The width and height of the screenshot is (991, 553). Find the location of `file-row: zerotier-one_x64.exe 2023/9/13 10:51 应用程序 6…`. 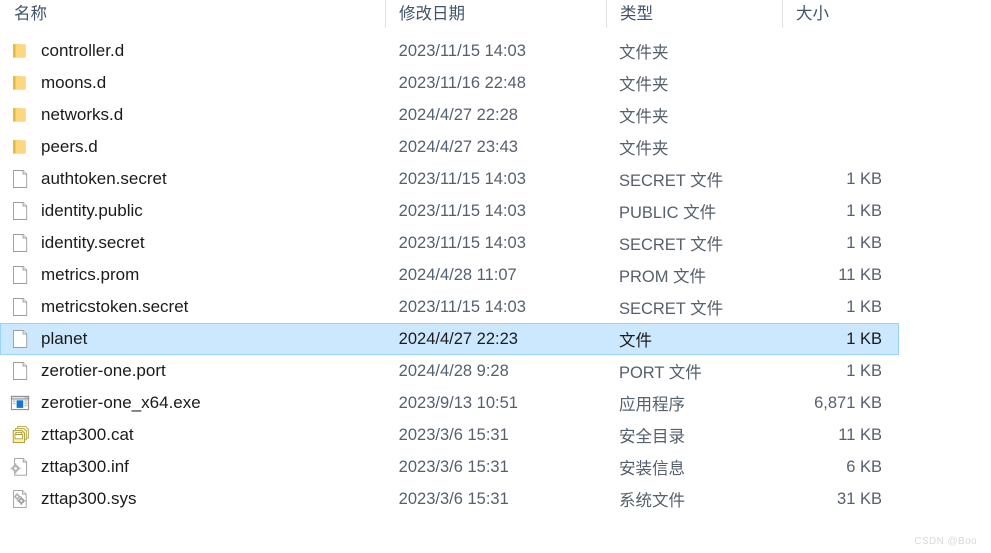

file-row: zerotier-one_x64.exe 2023/9/13 10:51 应用程序 6… is located at coordinates (449, 403).